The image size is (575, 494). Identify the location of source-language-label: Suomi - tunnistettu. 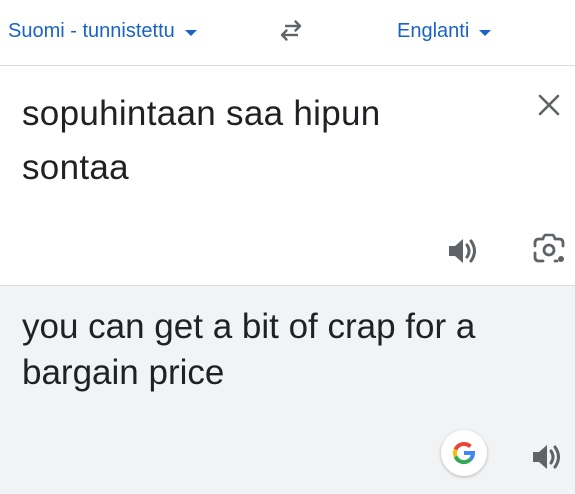
(91, 31).